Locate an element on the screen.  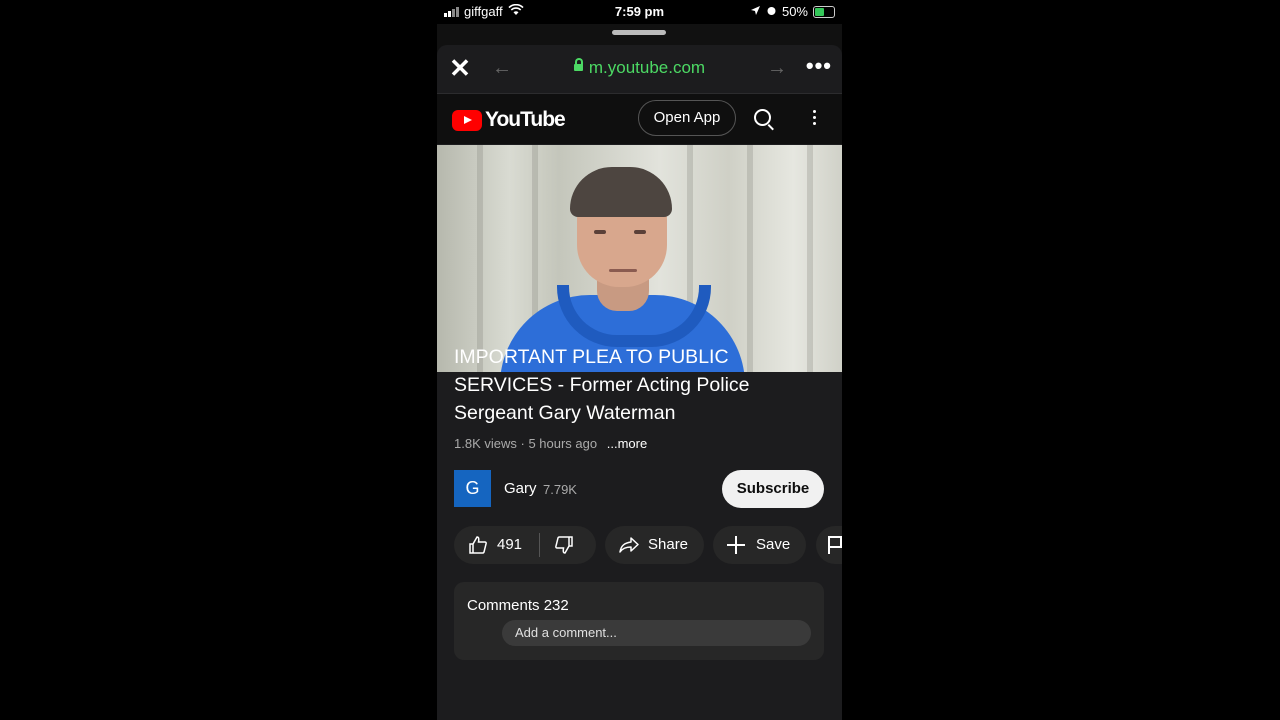
channel-name: Gary is located at coordinates (520, 488).